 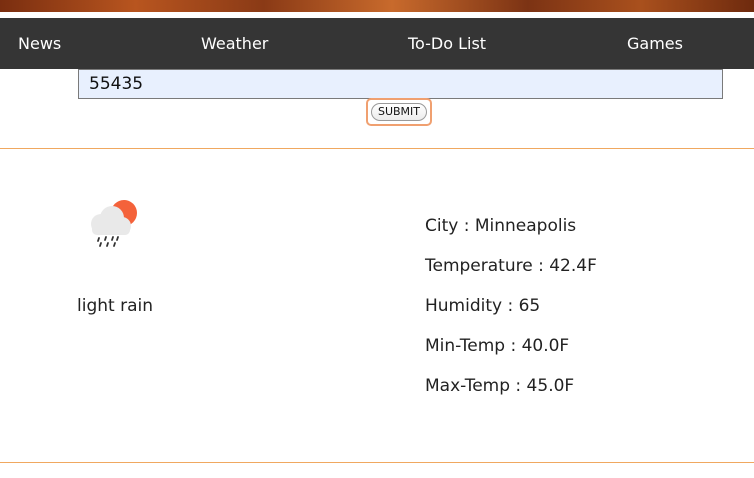 I want to click on max-temp-label: Max-Temp : 45.0F, so click(x=500, y=386).